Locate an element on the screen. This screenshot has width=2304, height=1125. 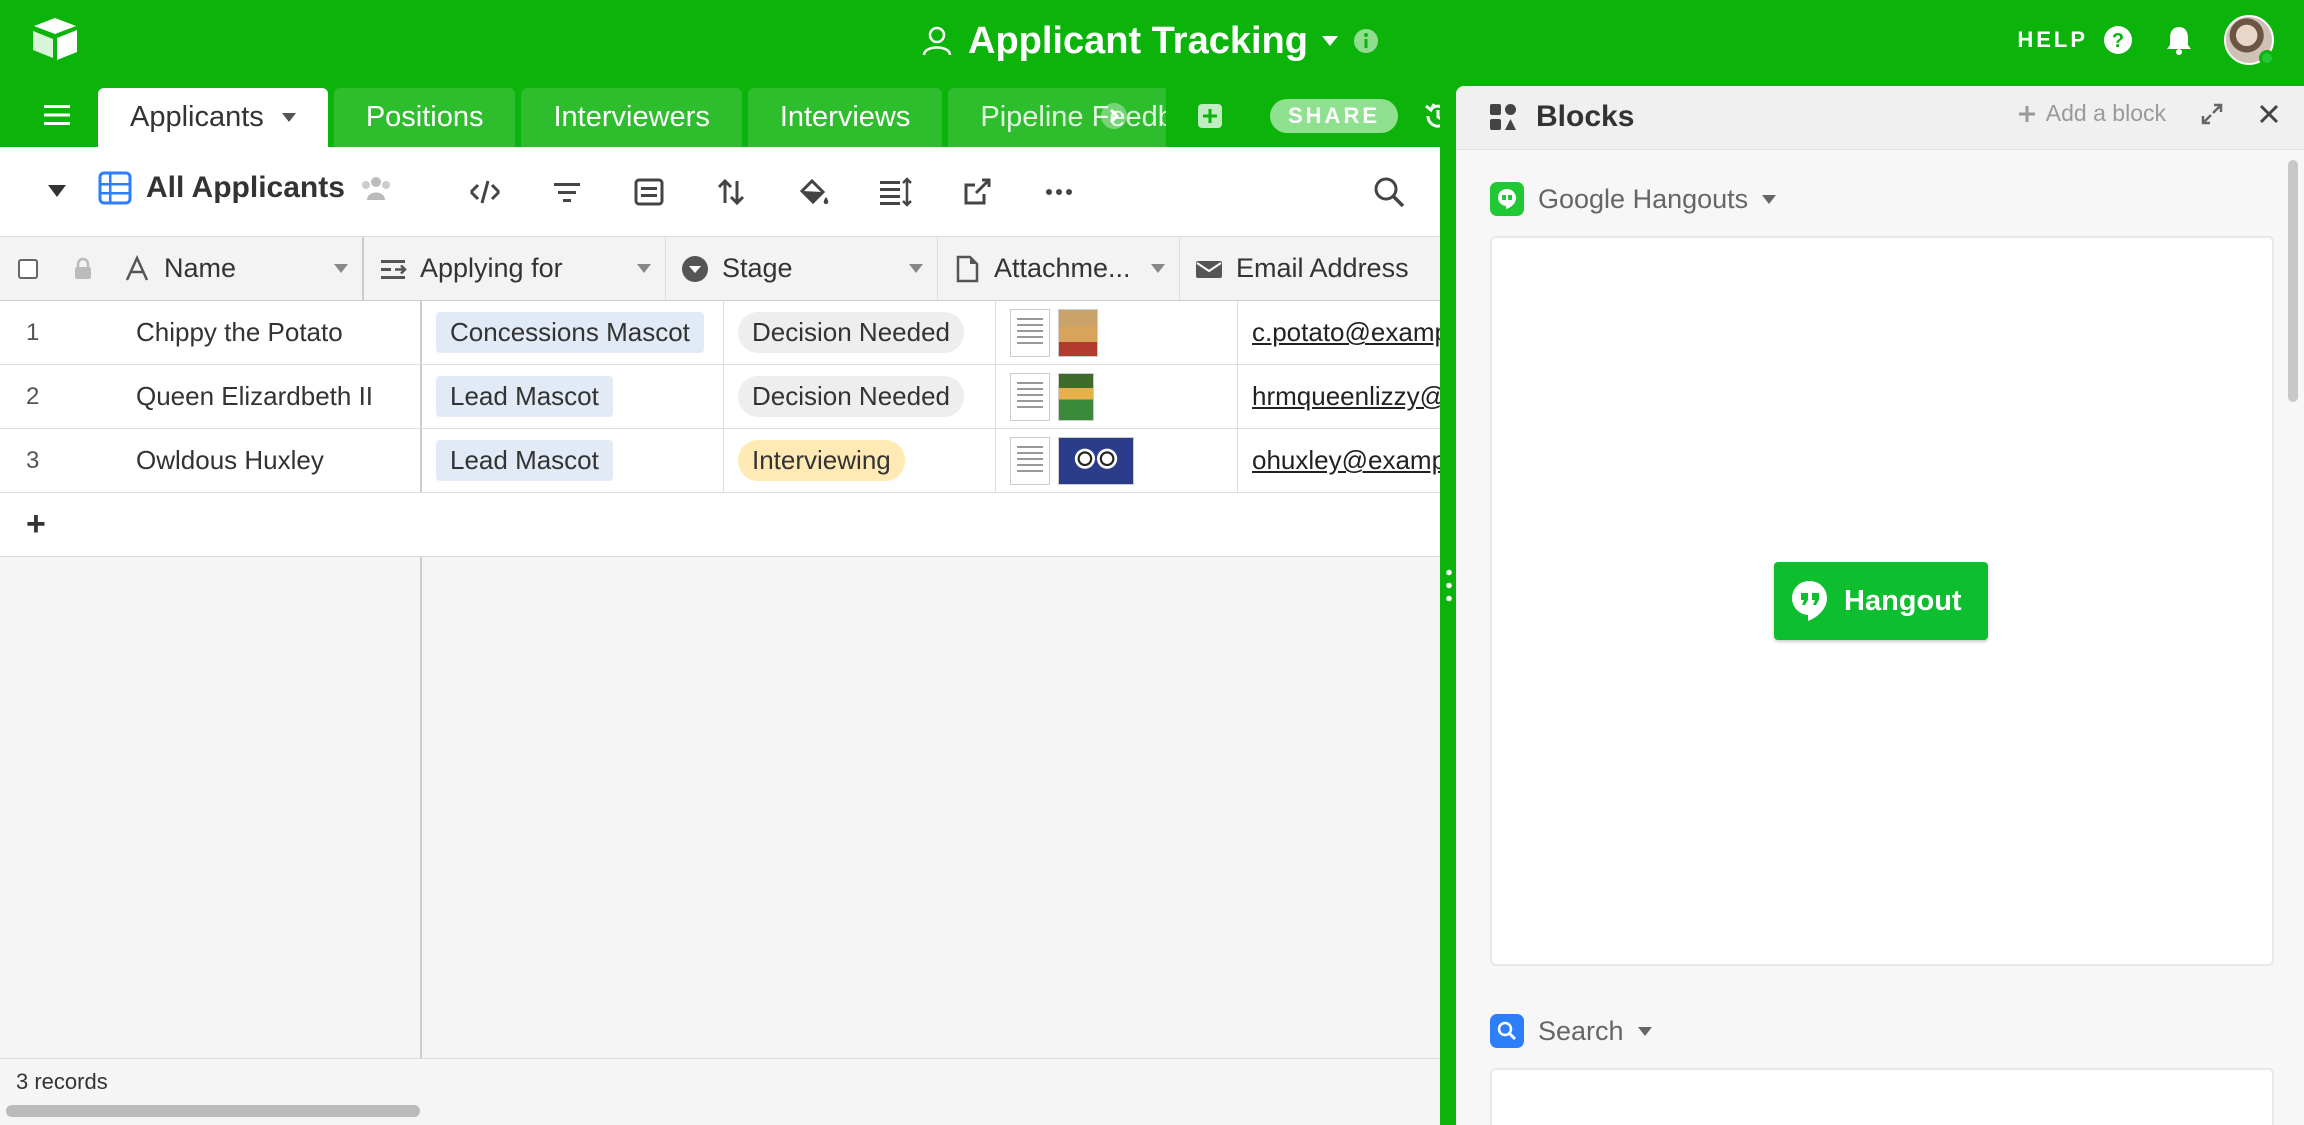
name-cell: Chippy the Potato is located at coordinates (272, 332).